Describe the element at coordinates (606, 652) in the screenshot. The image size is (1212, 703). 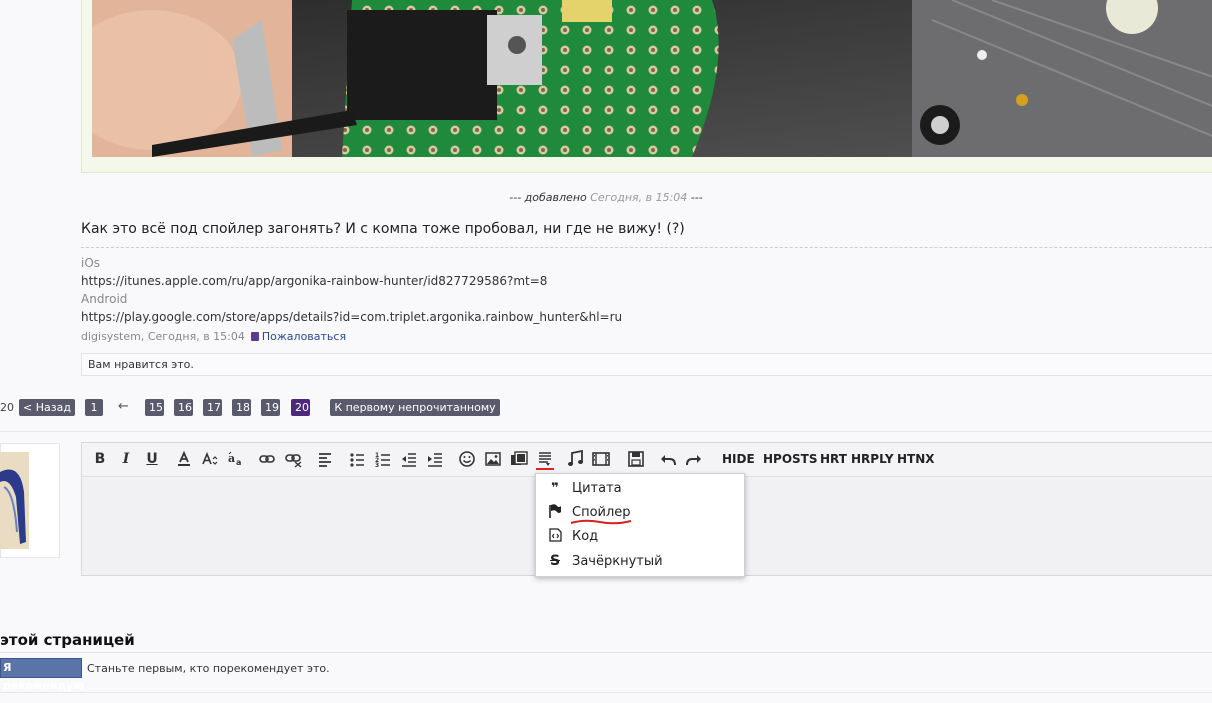
I see `share-divider` at that location.